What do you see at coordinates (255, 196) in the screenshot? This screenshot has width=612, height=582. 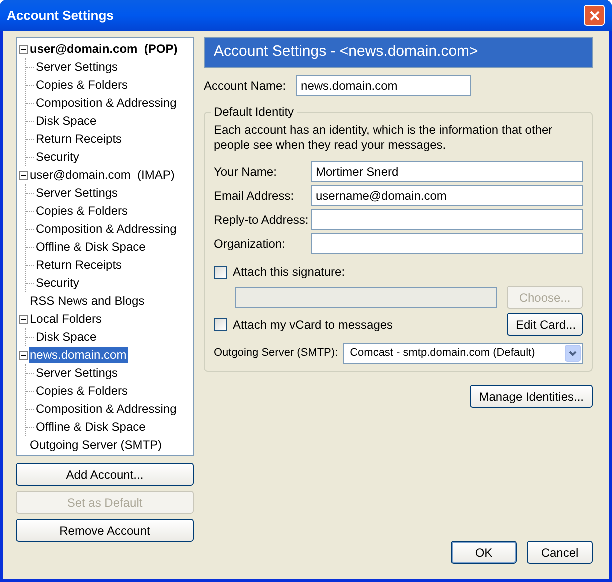 I see `field-label: Email Address:` at bounding box center [255, 196].